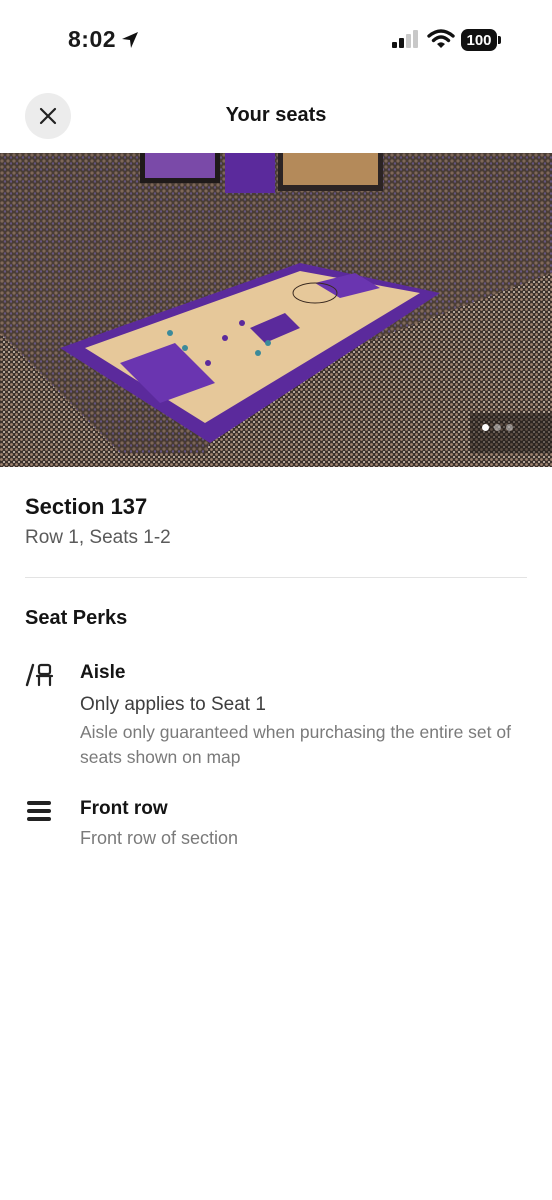 The image size is (552, 1200). What do you see at coordinates (405, 39) in the screenshot?
I see `cellular-signal-icon` at bounding box center [405, 39].